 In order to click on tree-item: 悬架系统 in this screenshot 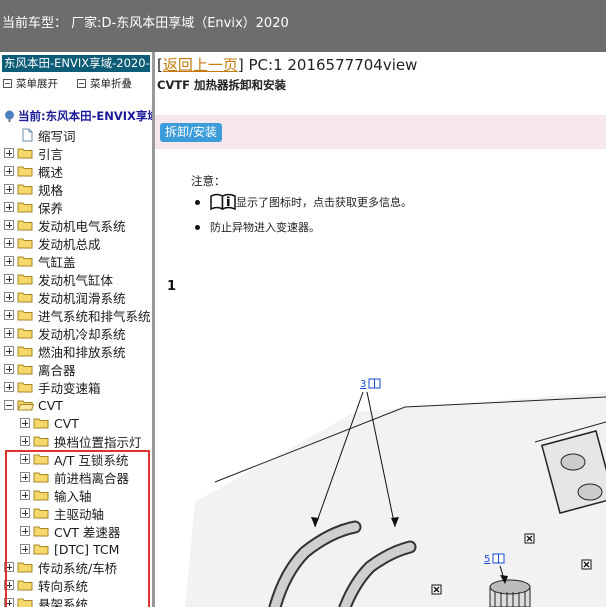, I will do `click(46, 600)`.